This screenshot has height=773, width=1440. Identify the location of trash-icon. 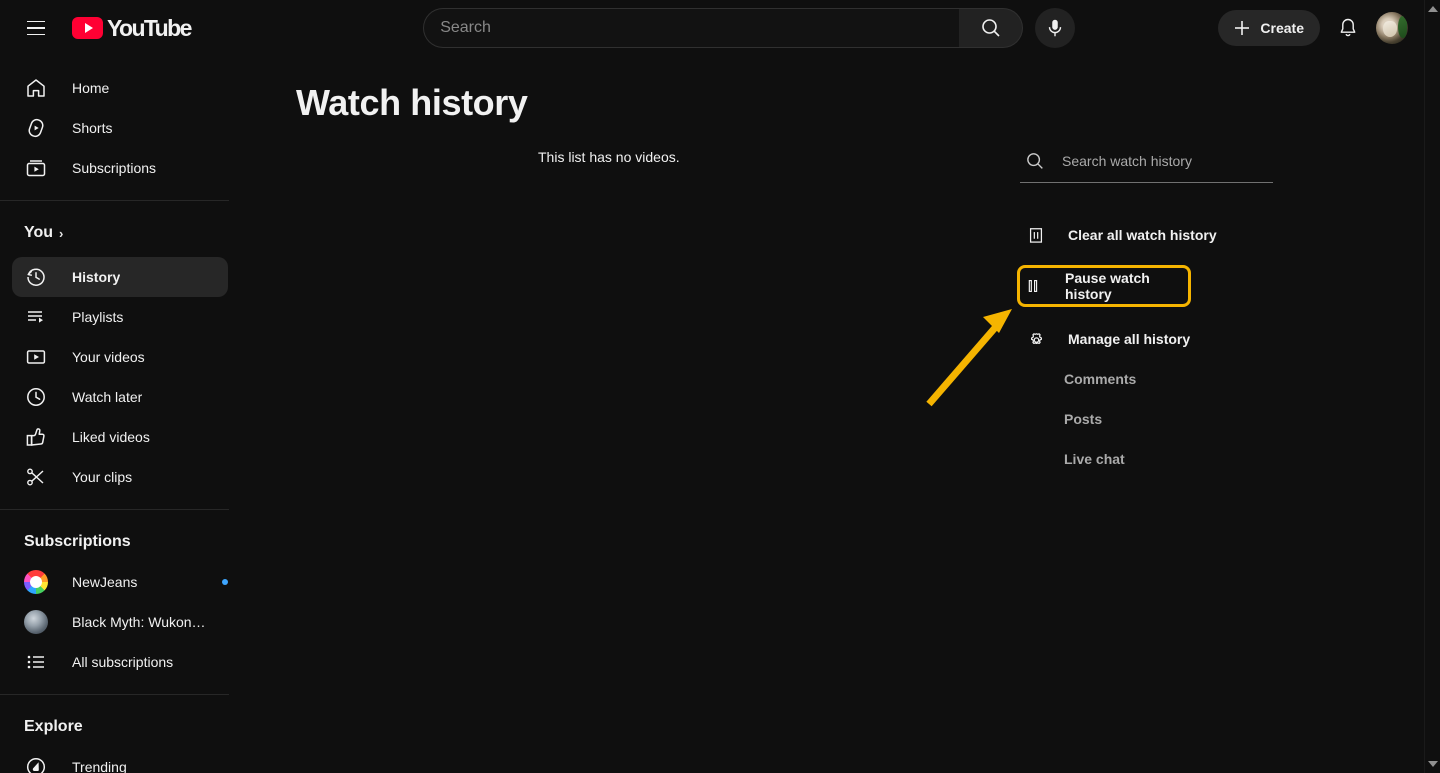
(1036, 235).